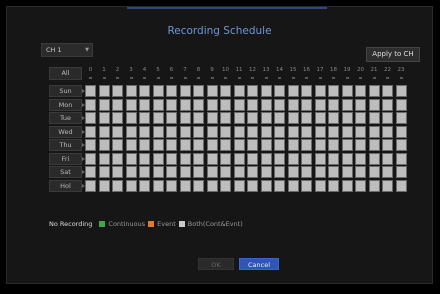 This screenshot has height=294, width=440. What do you see at coordinates (293, 70) in the screenshot?
I see `hour-label-15: 15` at bounding box center [293, 70].